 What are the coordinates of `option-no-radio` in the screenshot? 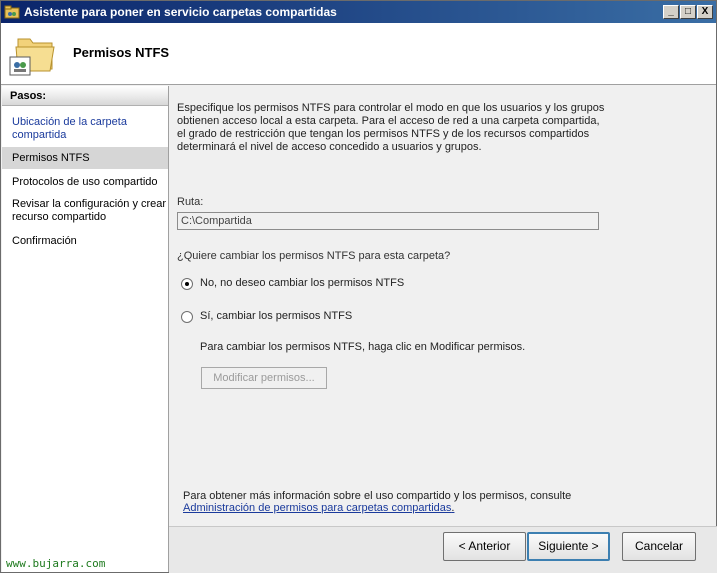 It's located at (187, 284).